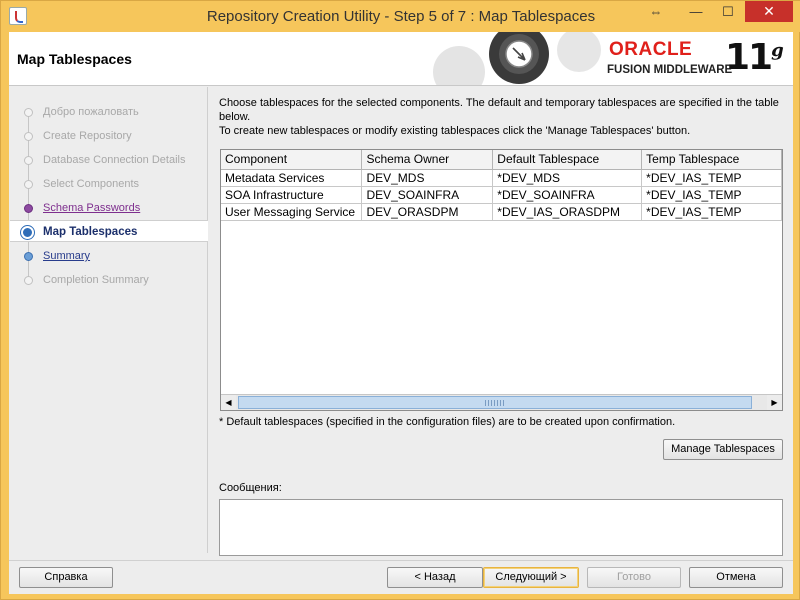 This screenshot has height=600, width=800. What do you see at coordinates (567, 160) in the screenshot?
I see `column-header-default-tablespace: Default Tablespace` at bounding box center [567, 160].